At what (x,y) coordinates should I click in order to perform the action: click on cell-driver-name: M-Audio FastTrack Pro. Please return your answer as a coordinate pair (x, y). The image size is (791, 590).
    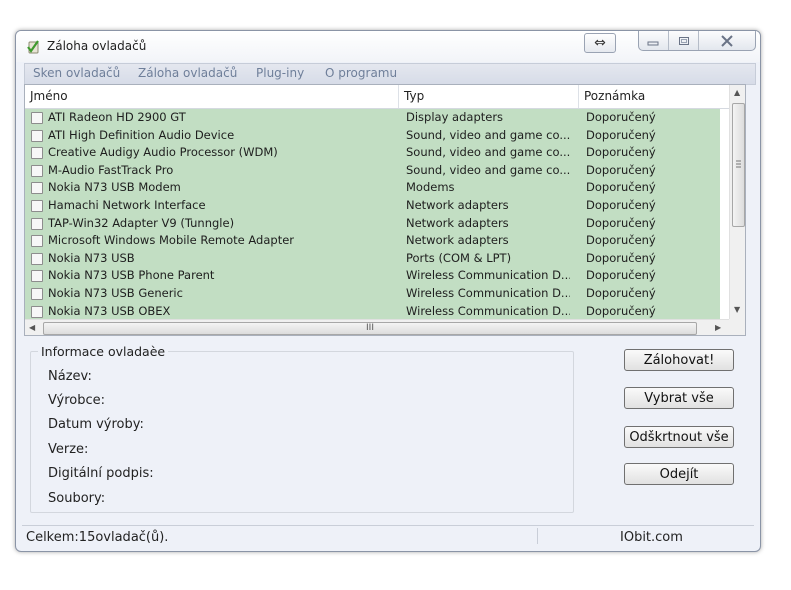
    Looking at the image, I should click on (111, 169).